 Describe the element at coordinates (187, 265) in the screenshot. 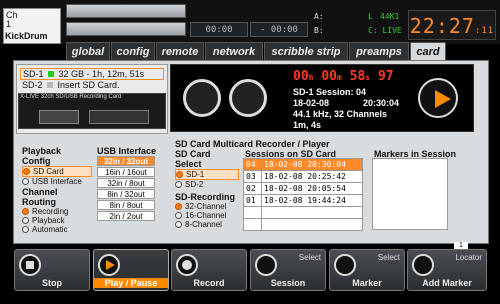

I see `record-icon` at that location.